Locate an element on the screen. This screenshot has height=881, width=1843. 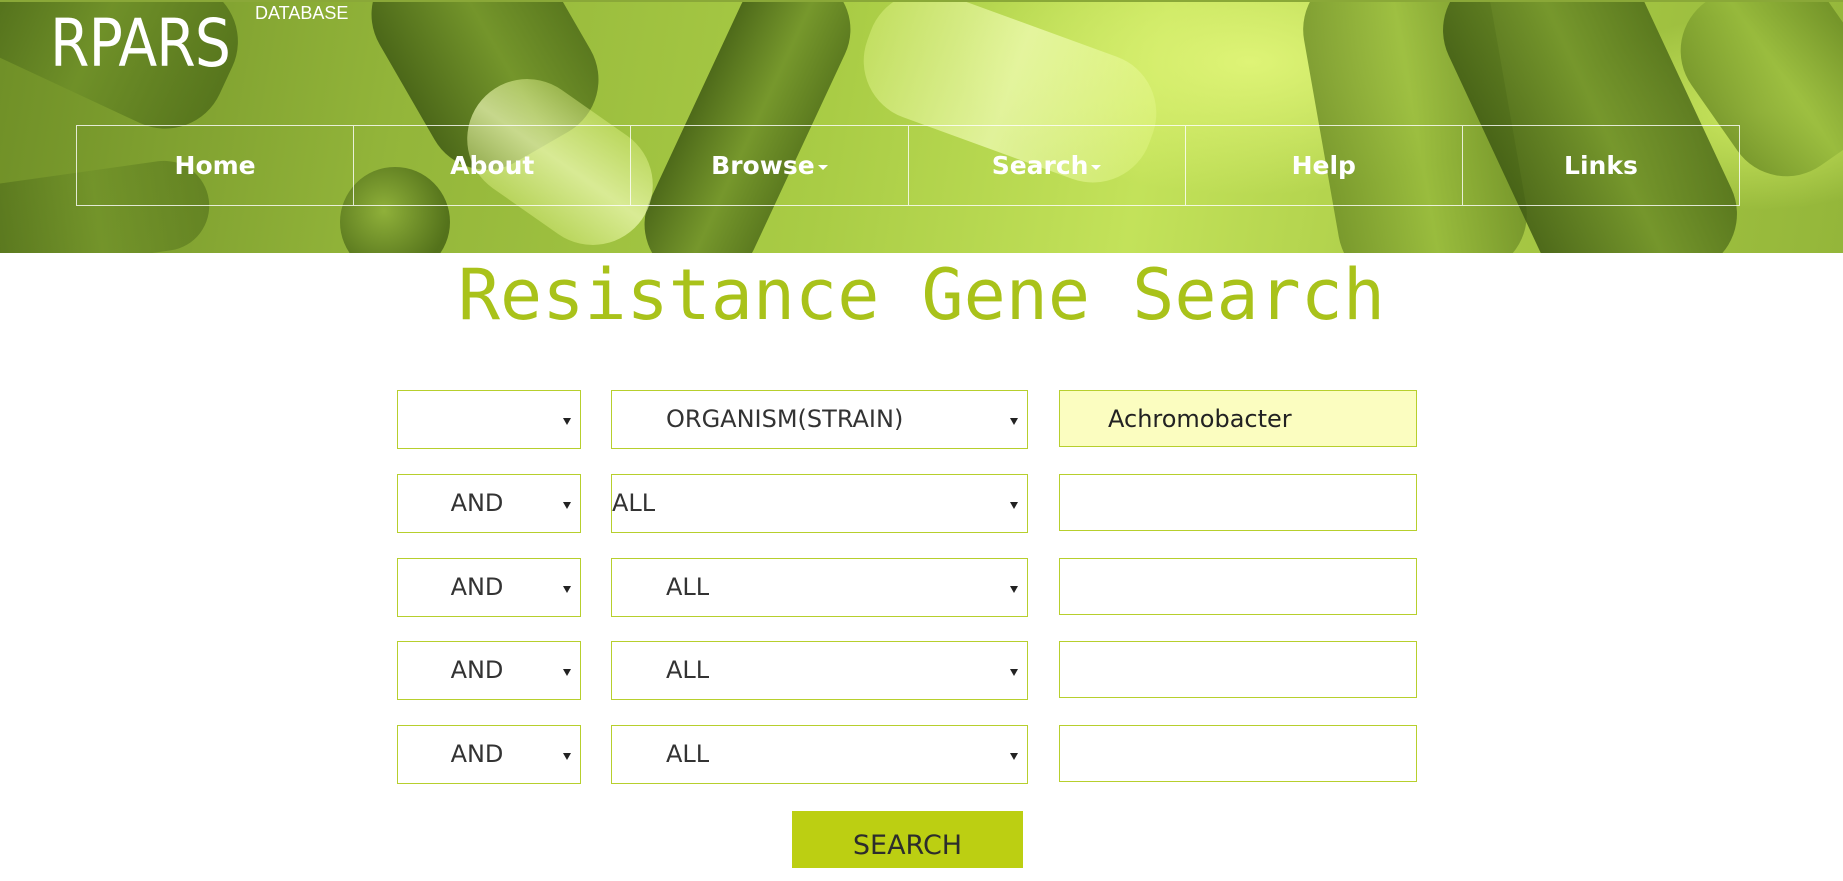
nav-links-label: Links is located at coordinates (1601, 165).